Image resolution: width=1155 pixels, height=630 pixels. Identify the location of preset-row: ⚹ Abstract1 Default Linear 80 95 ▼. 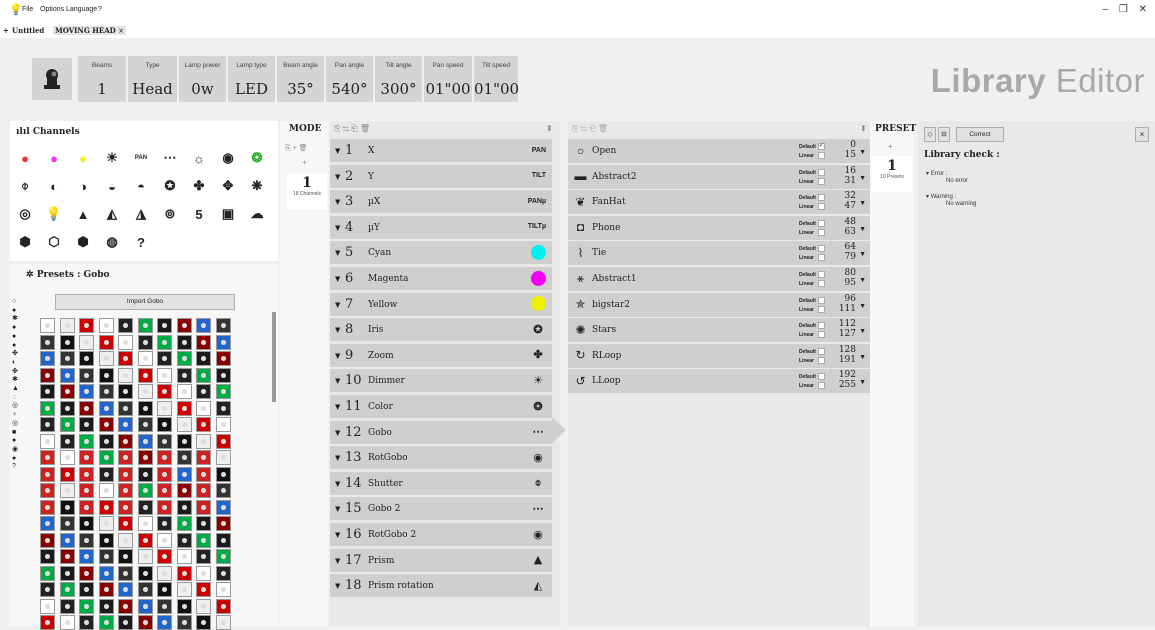
(719, 279).